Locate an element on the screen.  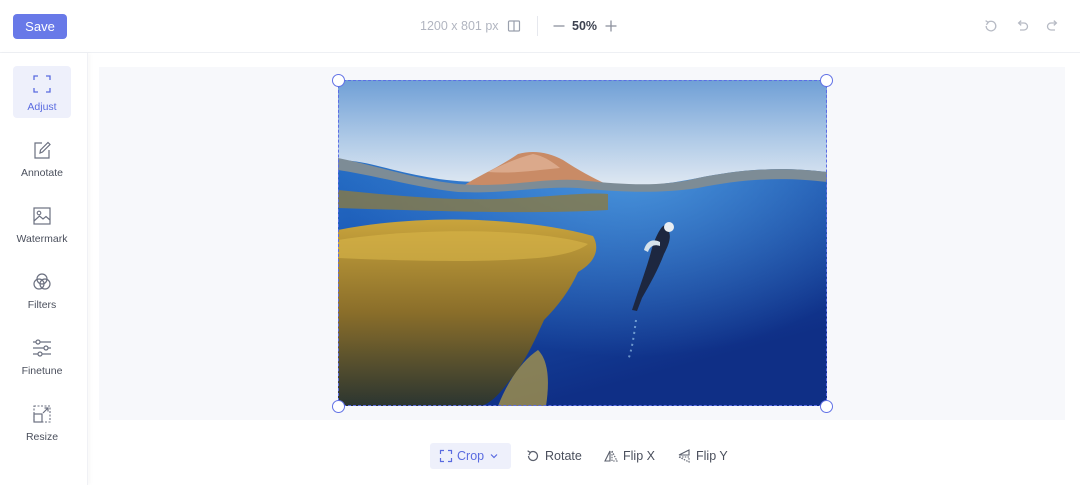
redo-icon is located at coordinates (1053, 26).